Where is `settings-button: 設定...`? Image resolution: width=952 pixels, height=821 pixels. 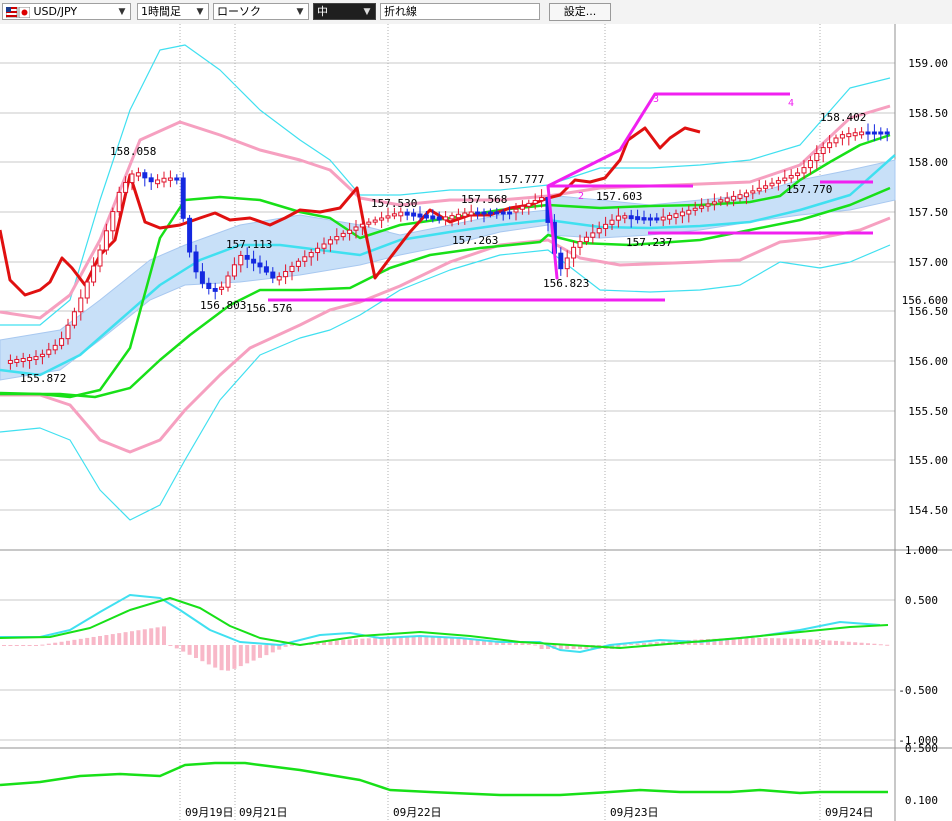
settings-button: 設定... is located at coordinates (580, 12).